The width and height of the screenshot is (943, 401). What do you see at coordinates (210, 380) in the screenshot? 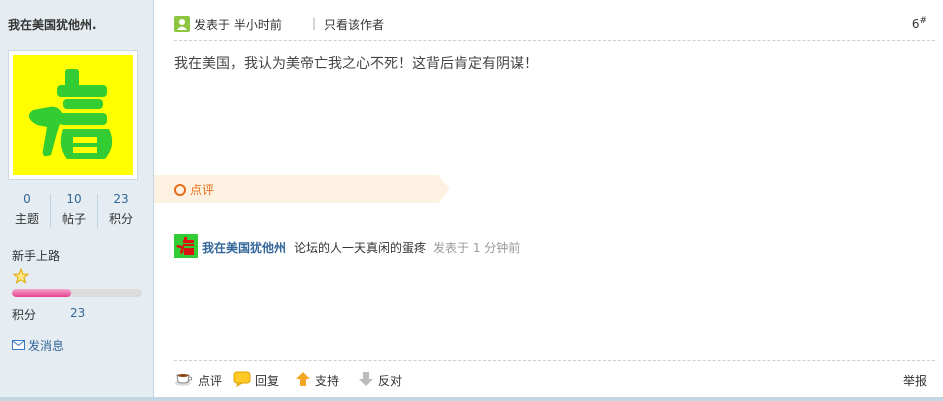
I see `comment-button-label: 点评` at bounding box center [210, 380].